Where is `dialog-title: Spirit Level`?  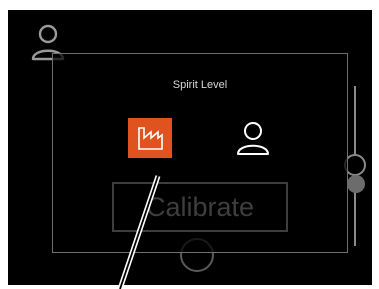 dialog-title: Spirit Level is located at coordinates (200, 85).